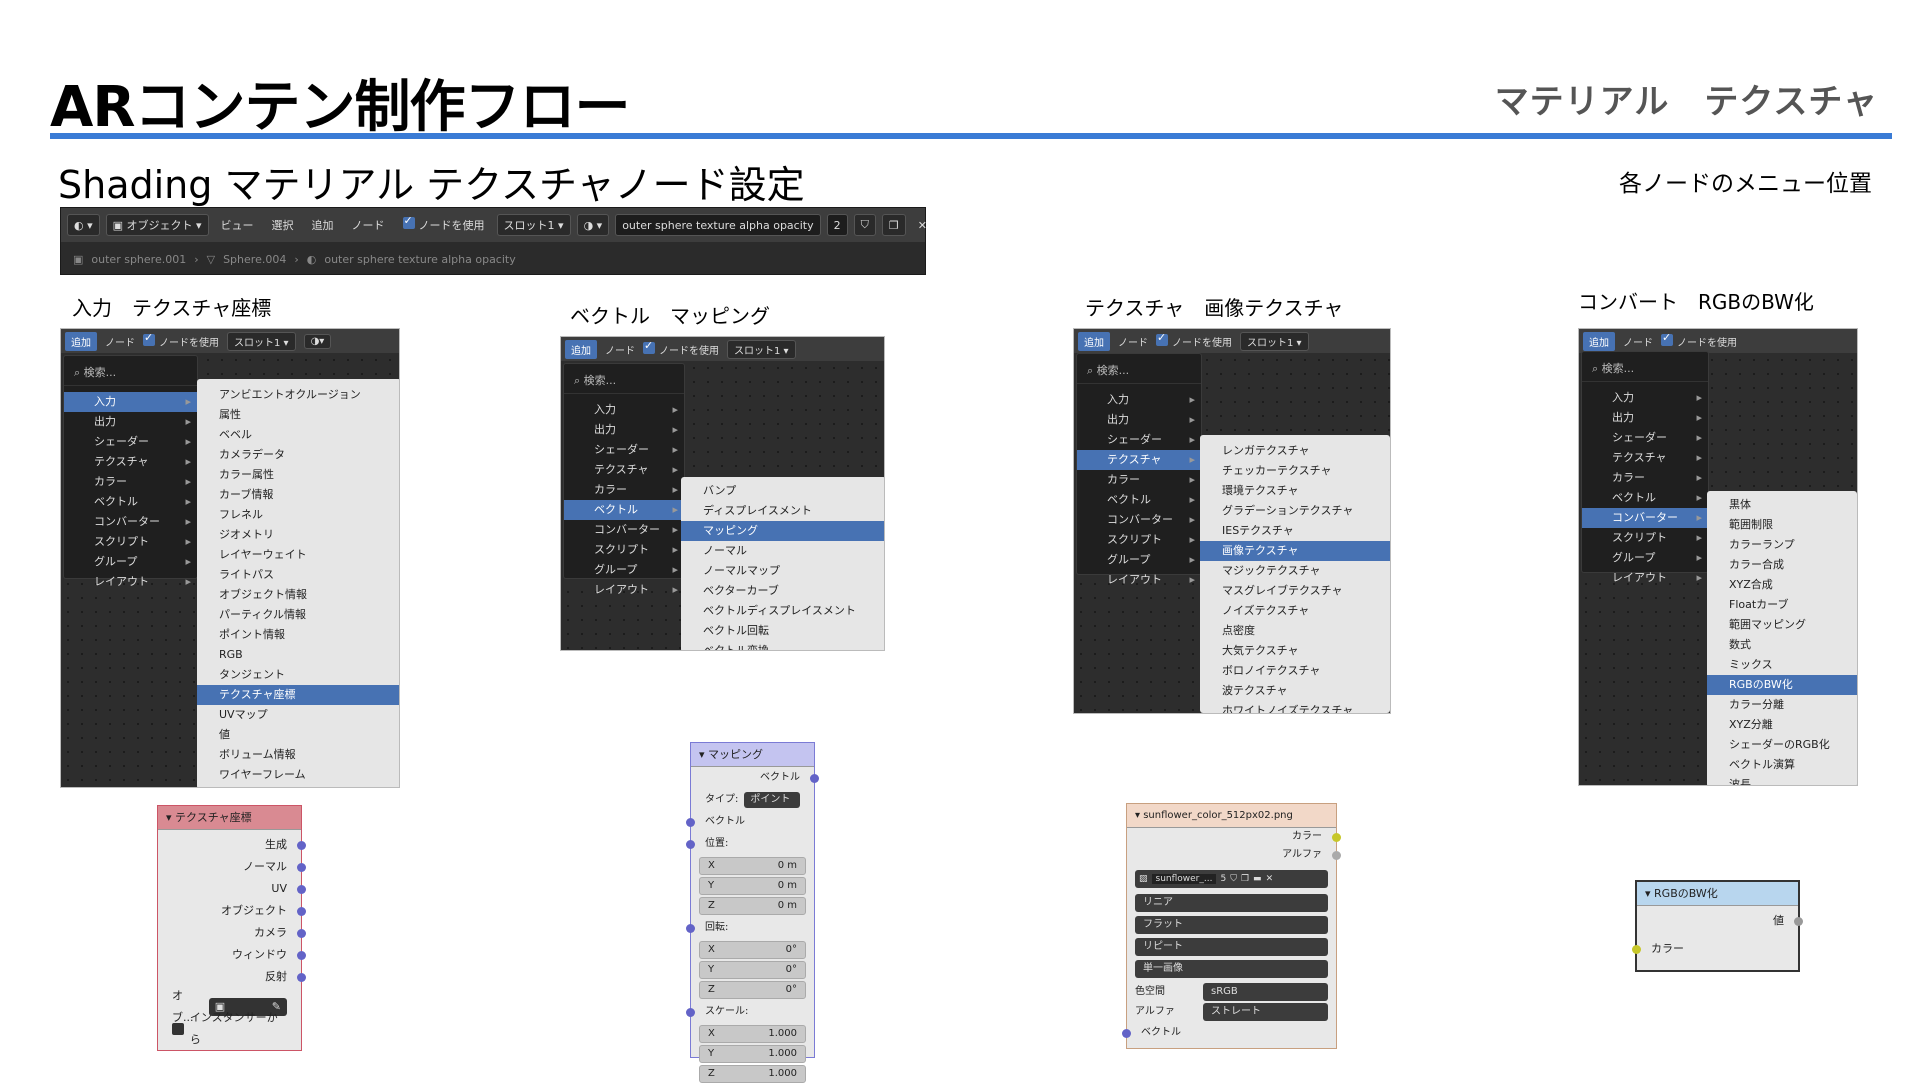  I want to click on image-option-dropdown: リピート, so click(1231, 947).